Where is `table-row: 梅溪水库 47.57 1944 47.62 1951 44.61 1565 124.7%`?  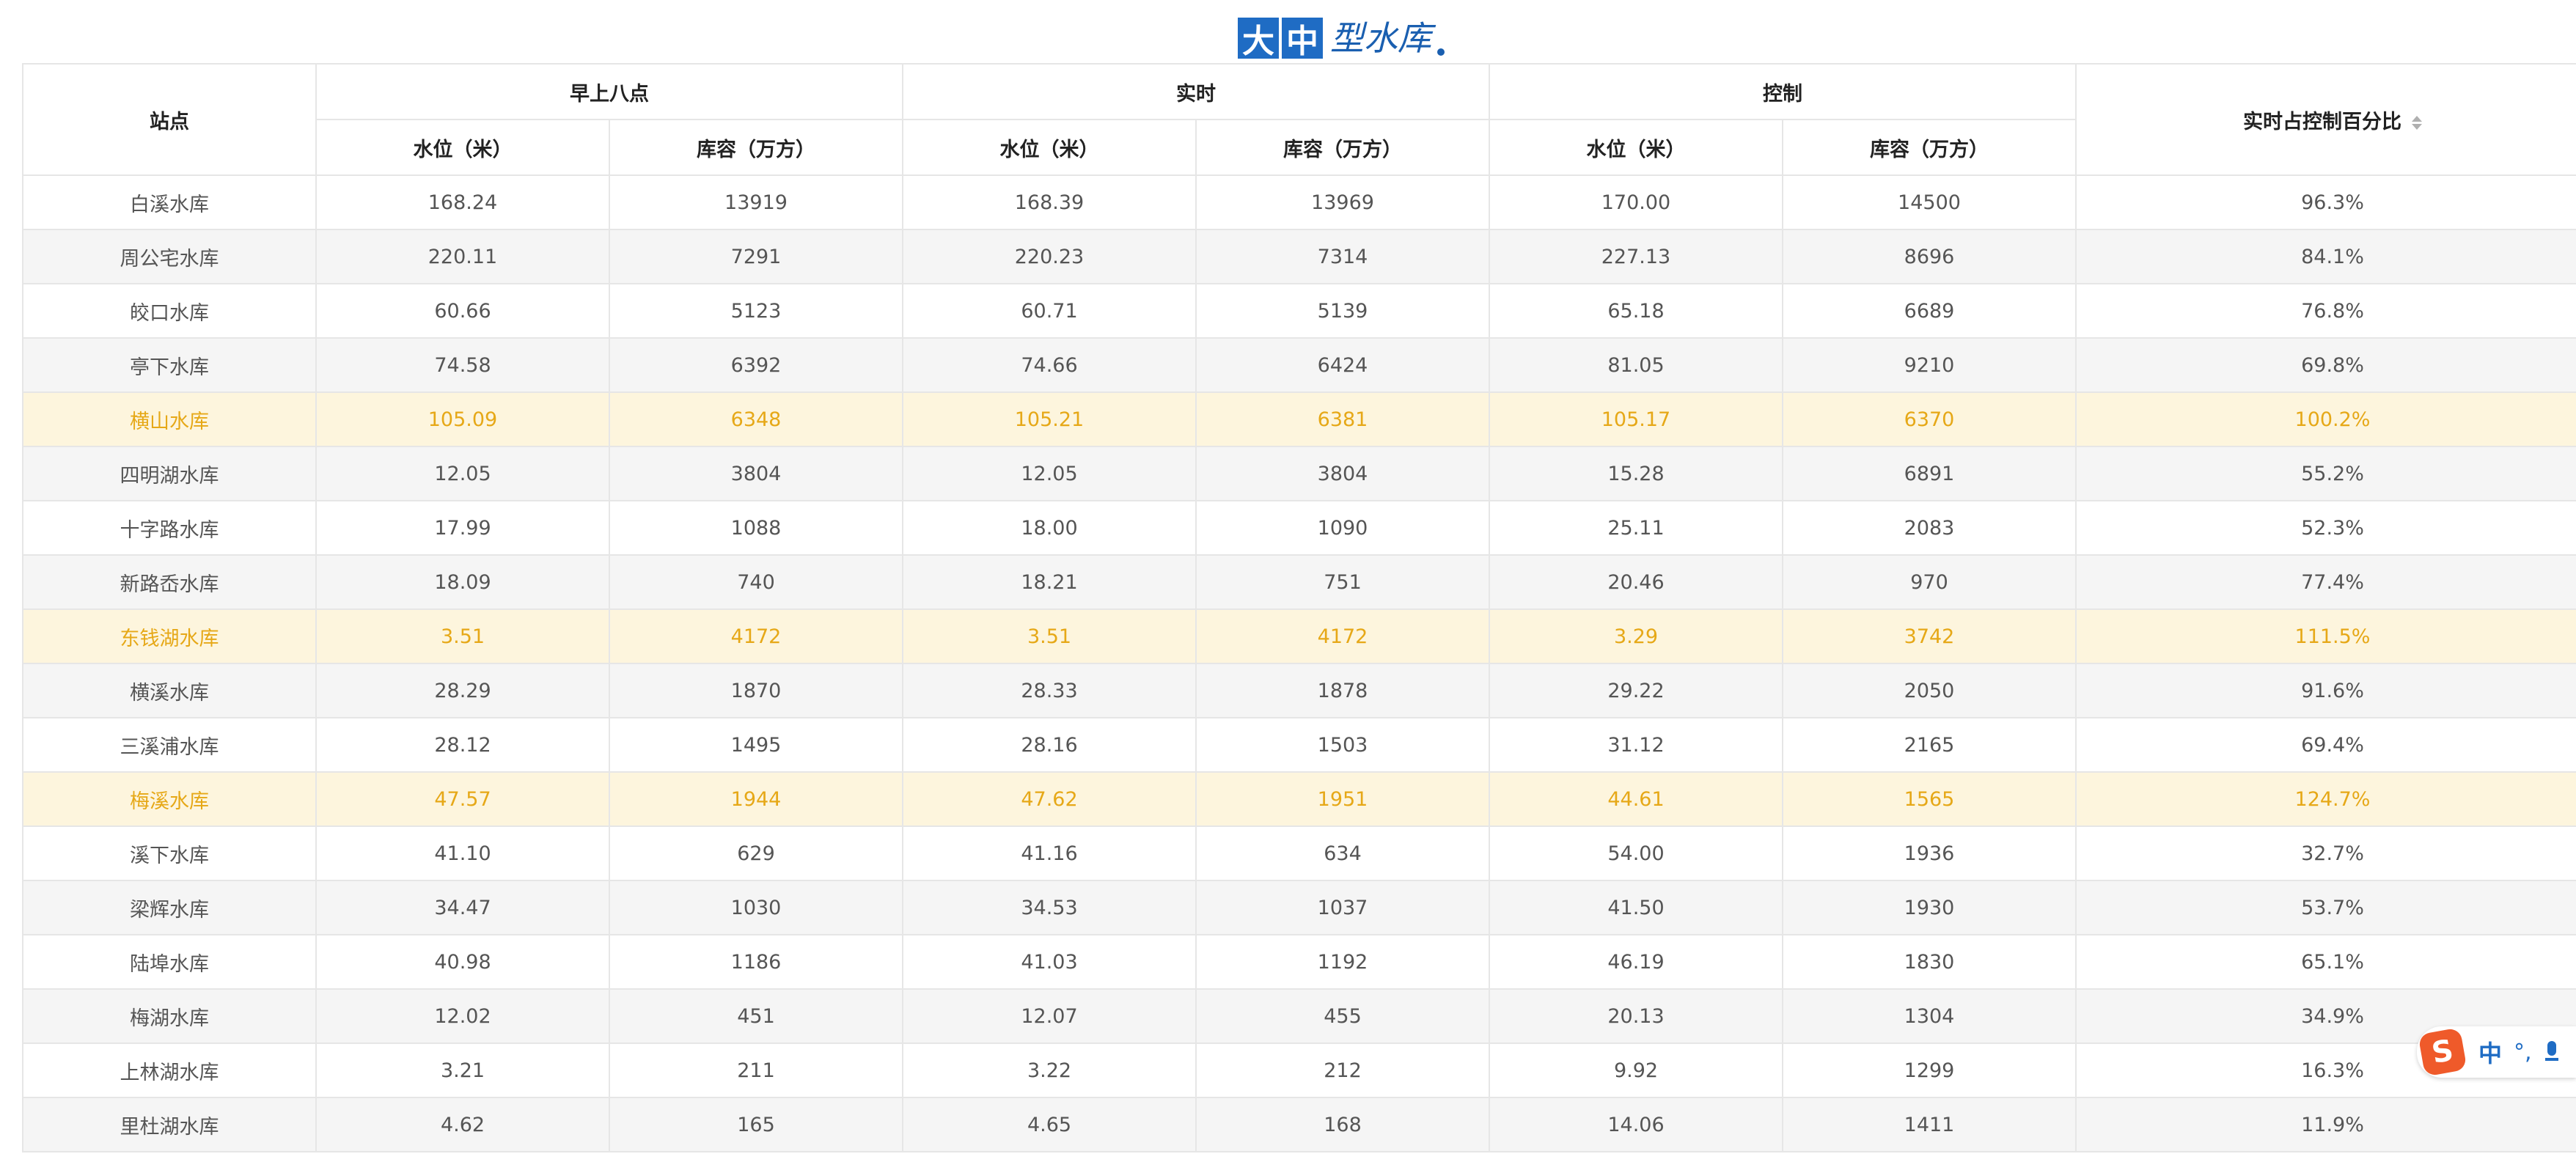
table-row: 梅溪水库 47.57 1944 47.62 1951 44.61 1565 124.7% is located at coordinates (1299, 799).